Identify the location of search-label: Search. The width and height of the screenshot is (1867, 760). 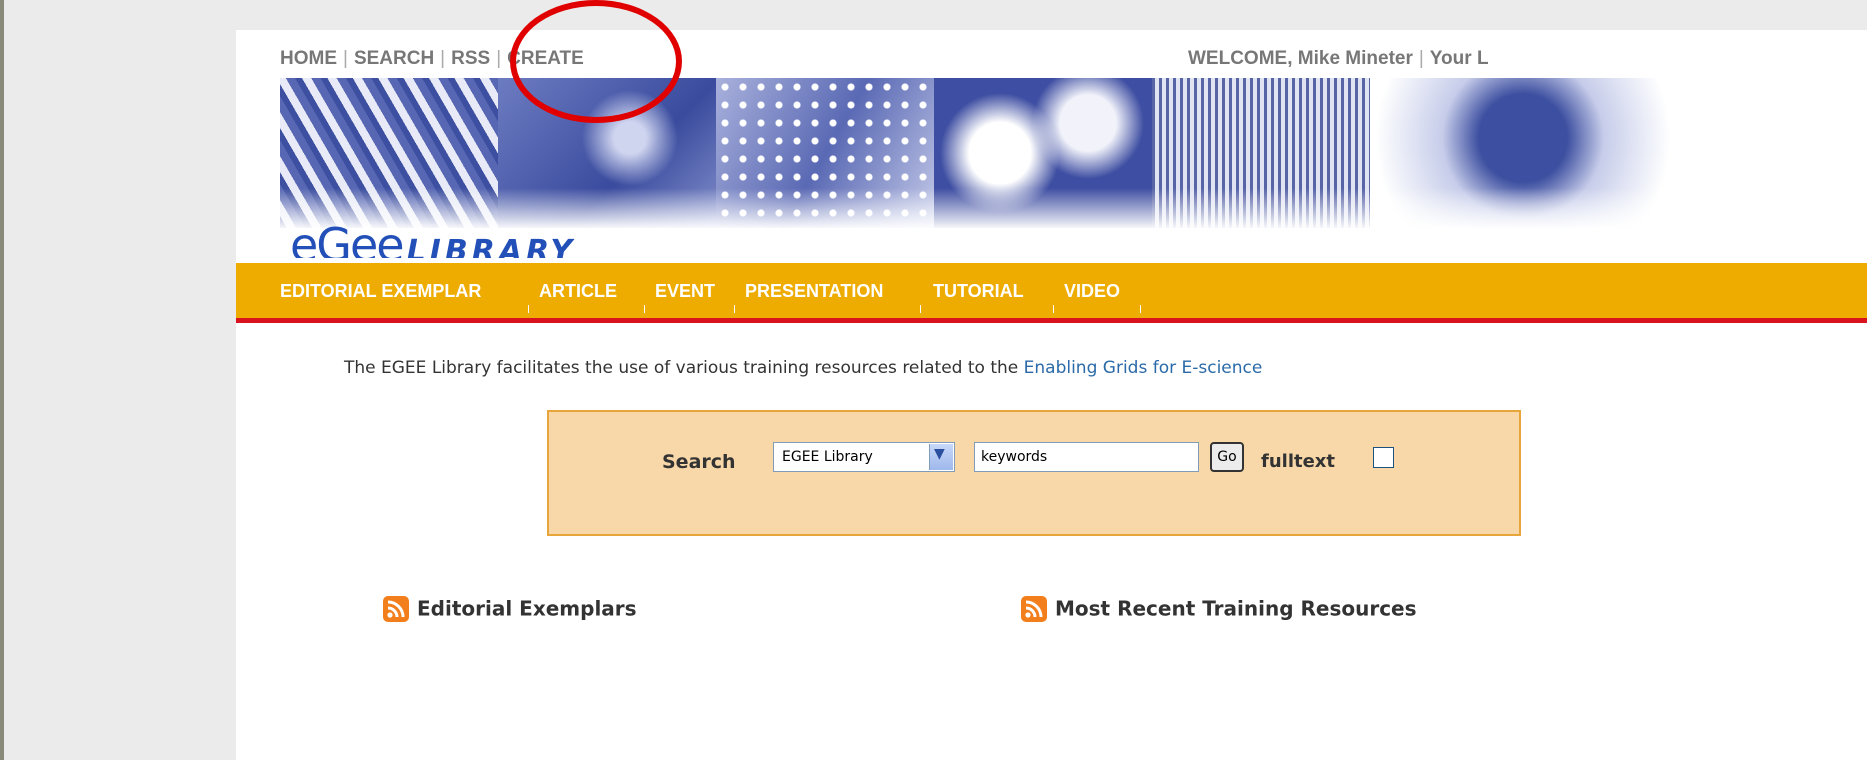
(699, 462).